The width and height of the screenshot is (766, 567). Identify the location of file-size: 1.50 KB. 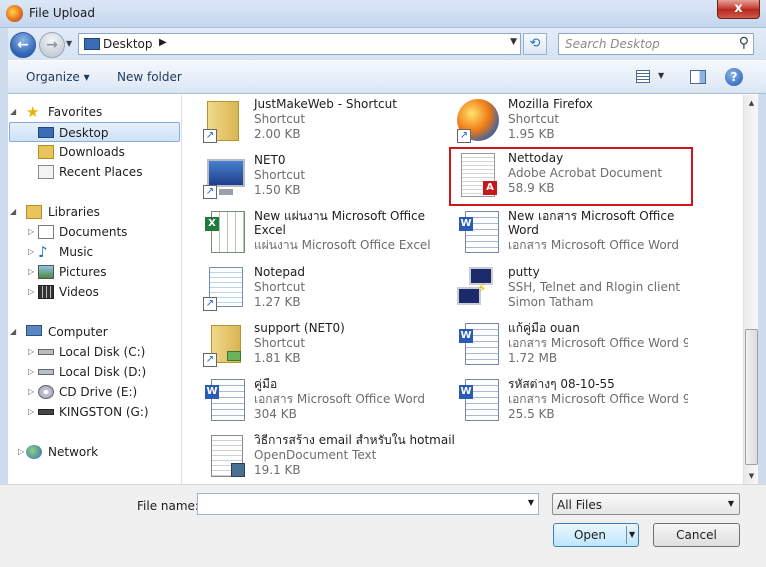
(277, 190).